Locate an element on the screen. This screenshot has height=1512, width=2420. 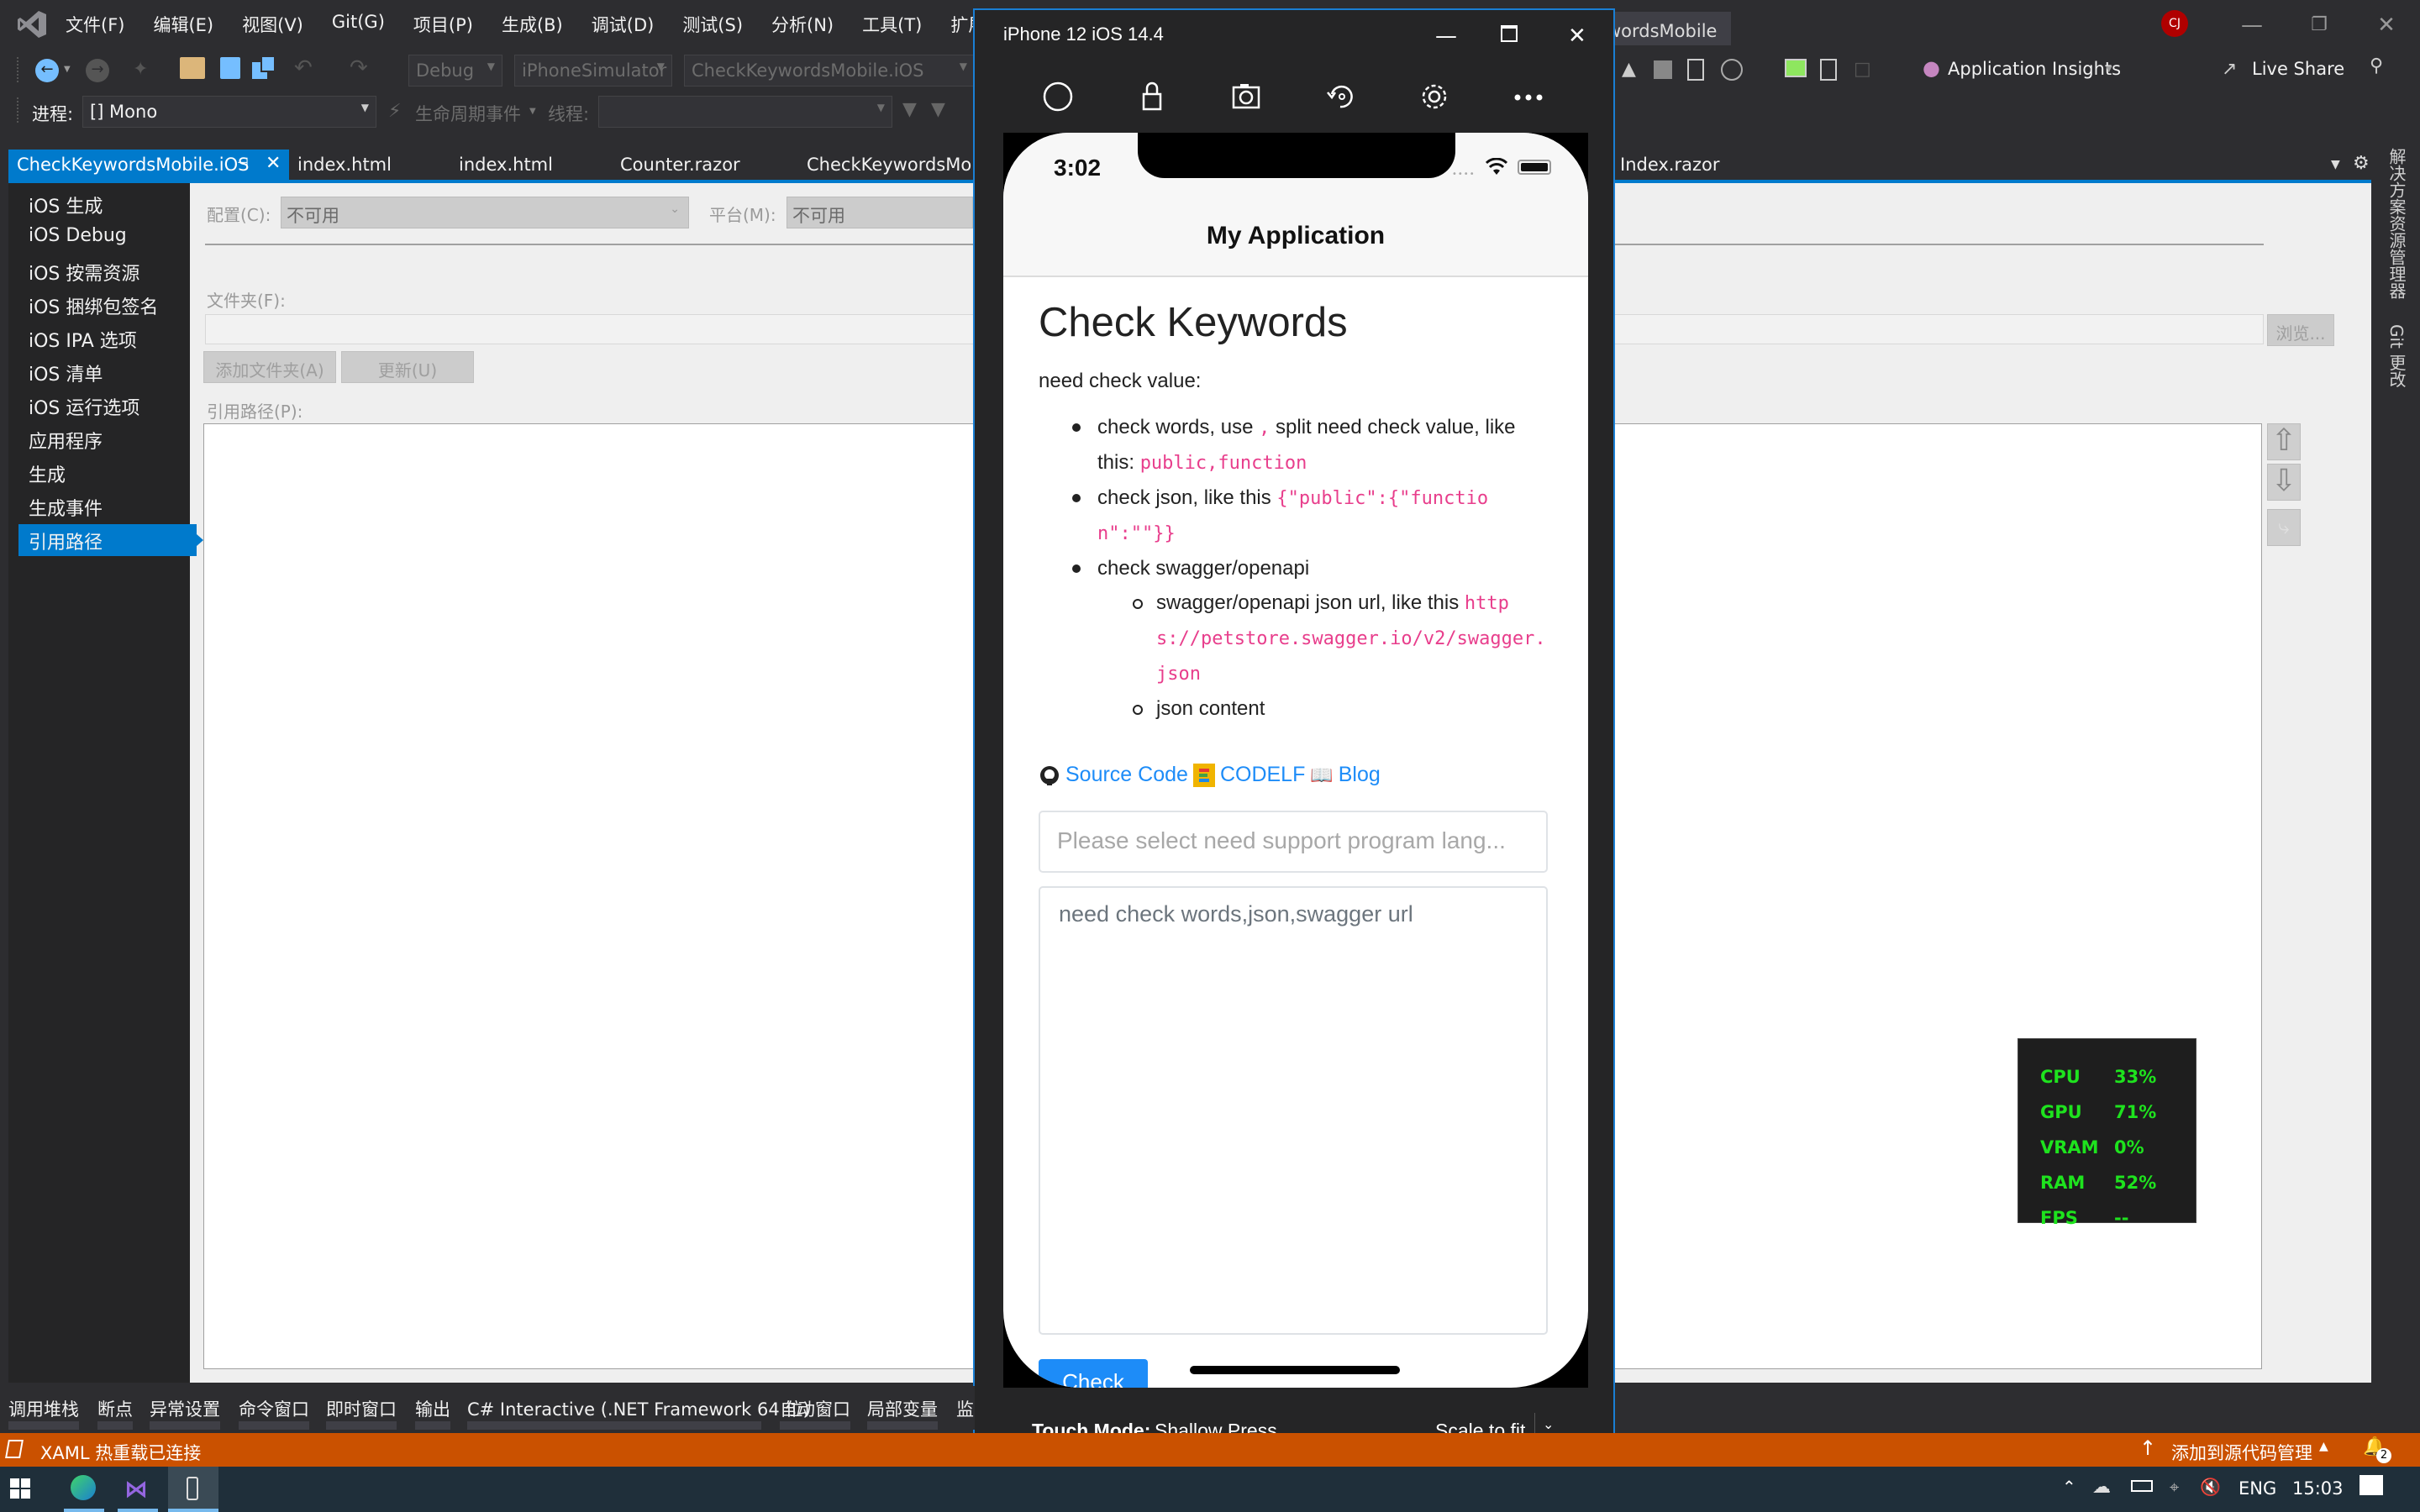
menu-edit: 编辑(E) is located at coordinates (191, 24).